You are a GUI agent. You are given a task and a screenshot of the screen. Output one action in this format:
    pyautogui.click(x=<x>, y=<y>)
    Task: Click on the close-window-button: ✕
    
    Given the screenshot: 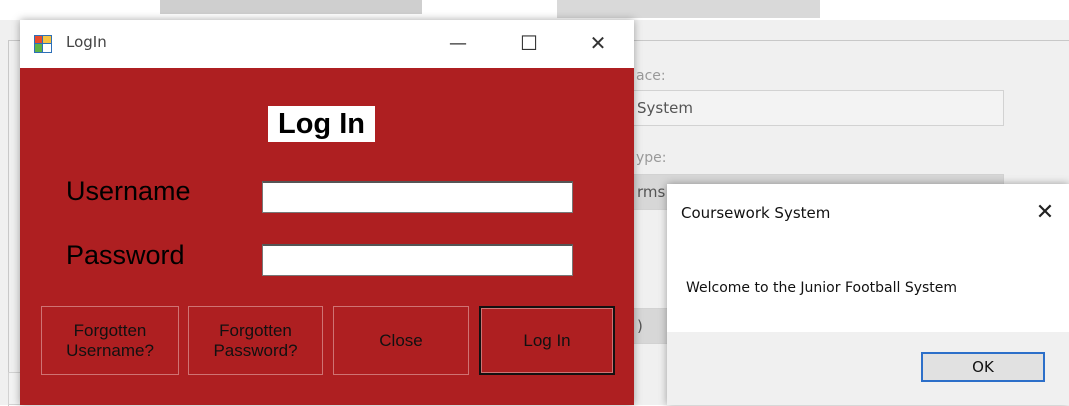 What is the action you would take?
    pyautogui.click(x=598, y=43)
    